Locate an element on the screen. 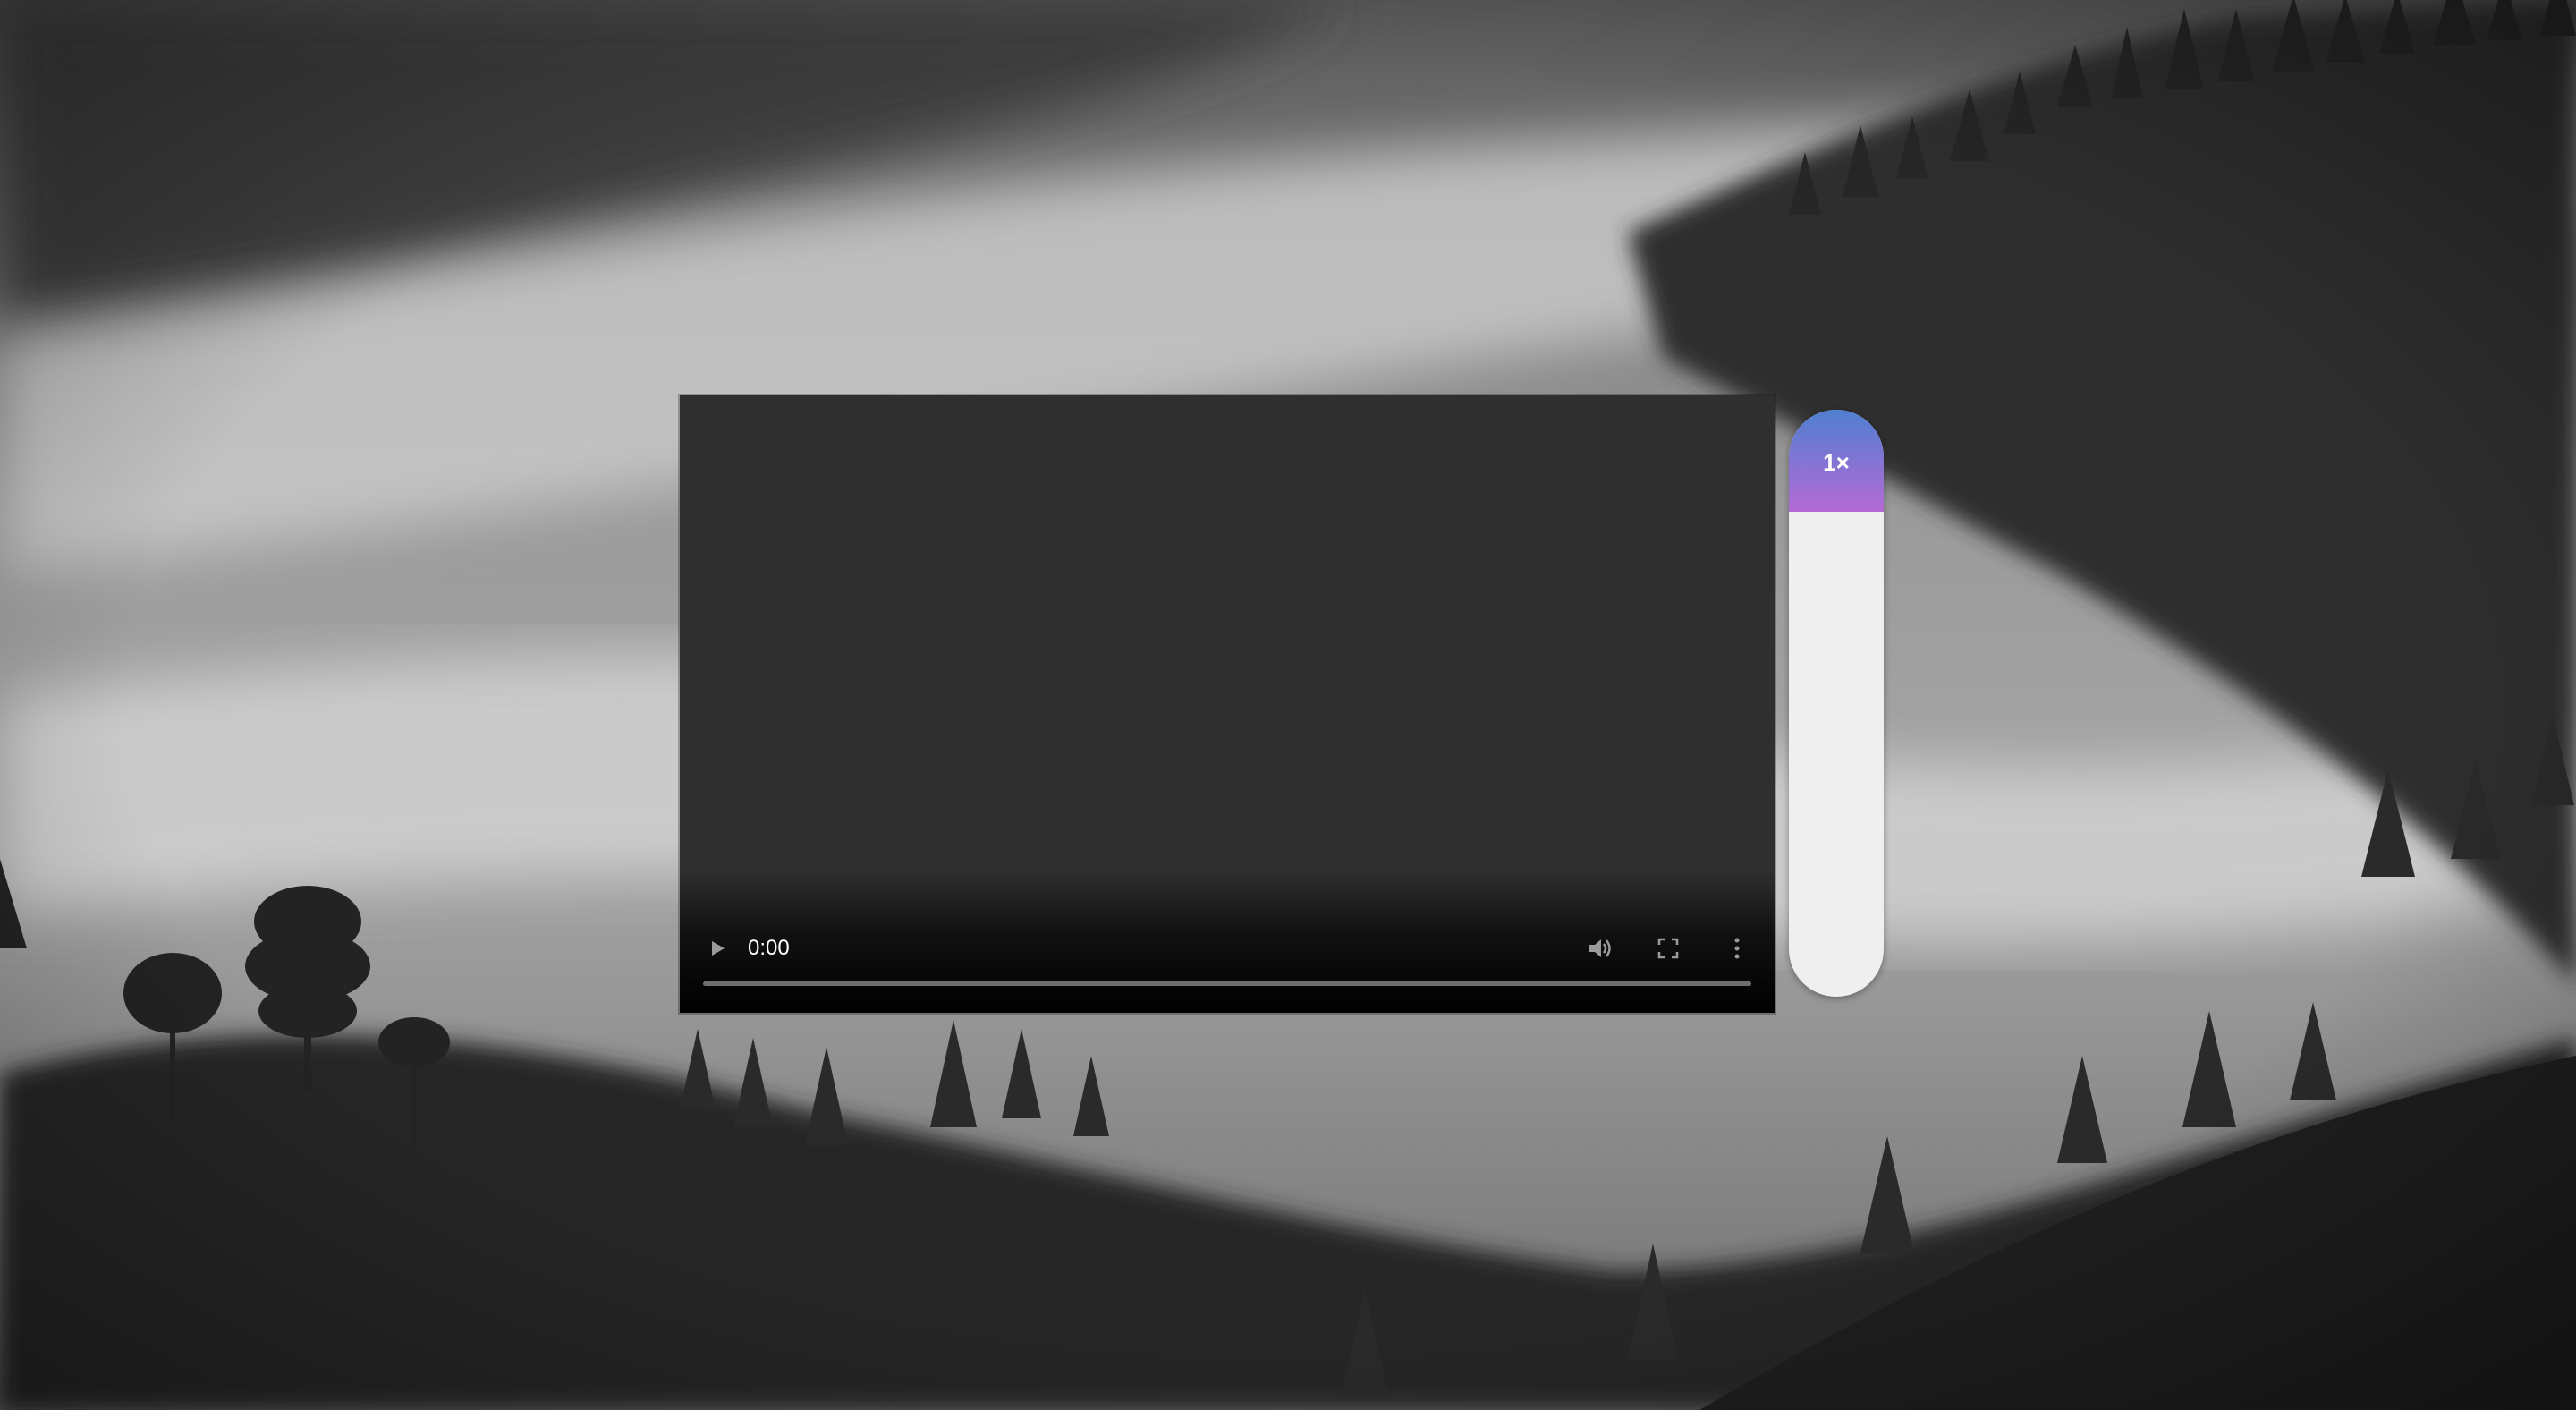 The height and width of the screenshot is (1410, 2576). more-options-icon is located at coordinates (1737, 949).